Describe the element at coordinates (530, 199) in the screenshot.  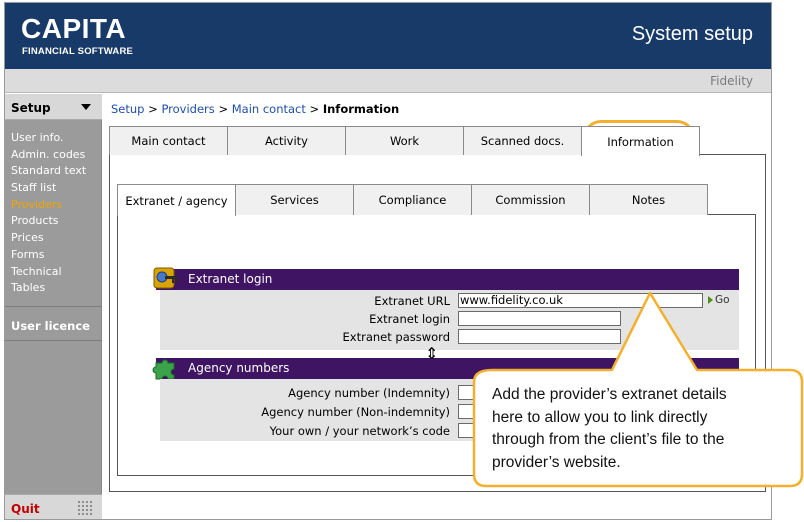
I see `subtab-commission: Commission` at that location.